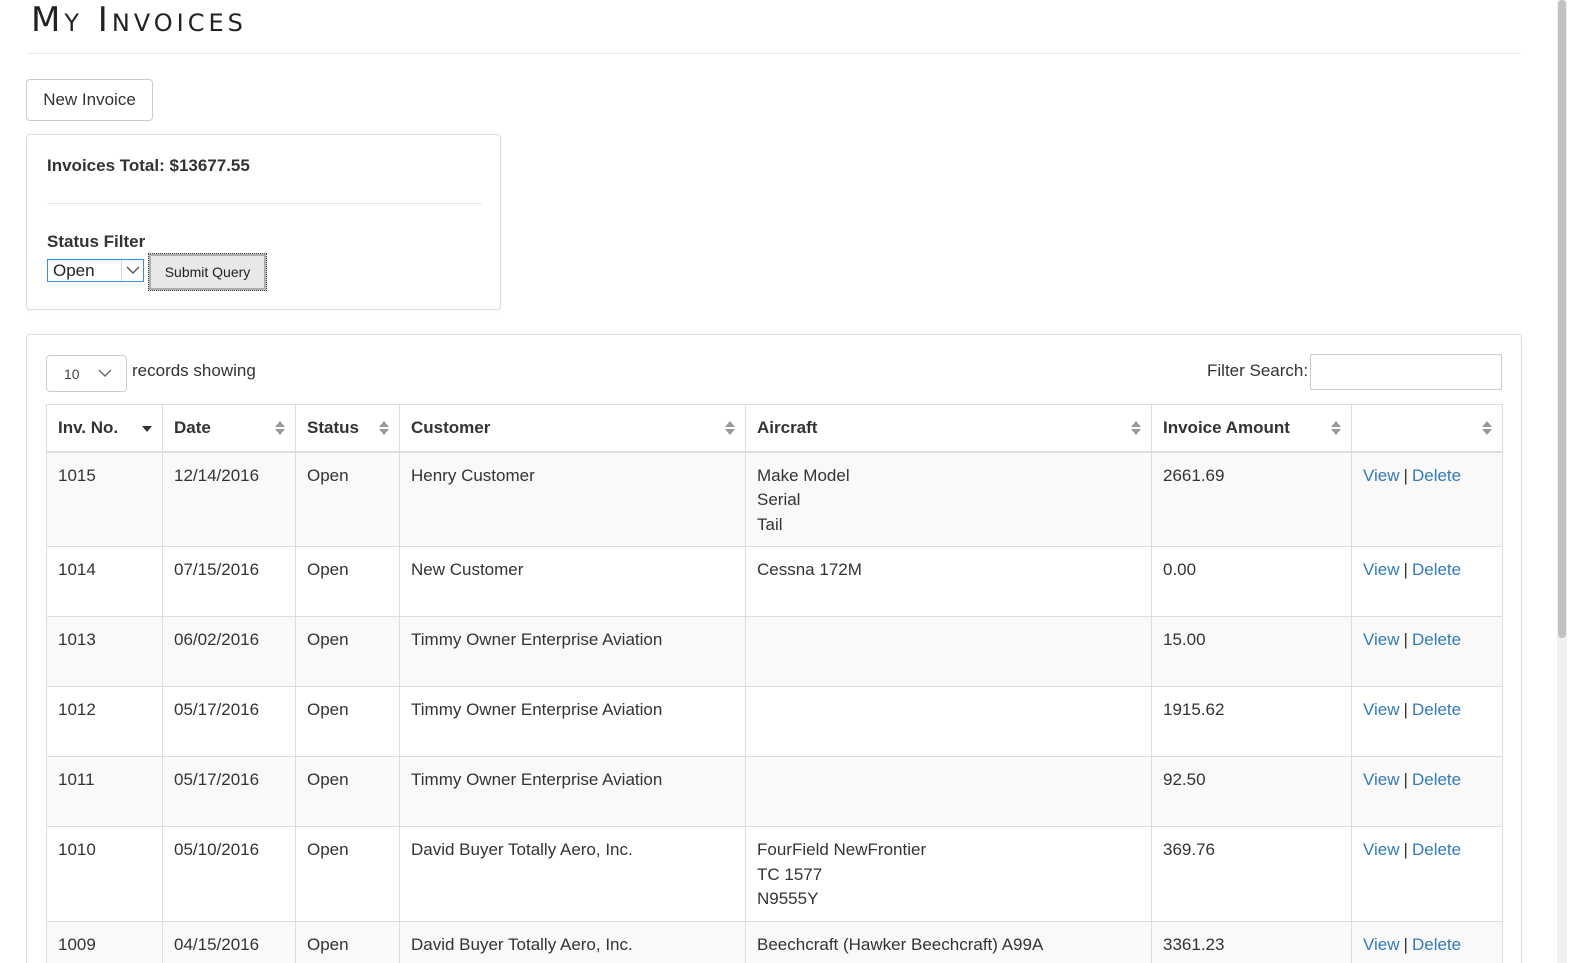 Image resolution: width=1594 pixels, height=963 pixels. I want to click on filter-search-label: Filter Search:, so click(1258, 370).